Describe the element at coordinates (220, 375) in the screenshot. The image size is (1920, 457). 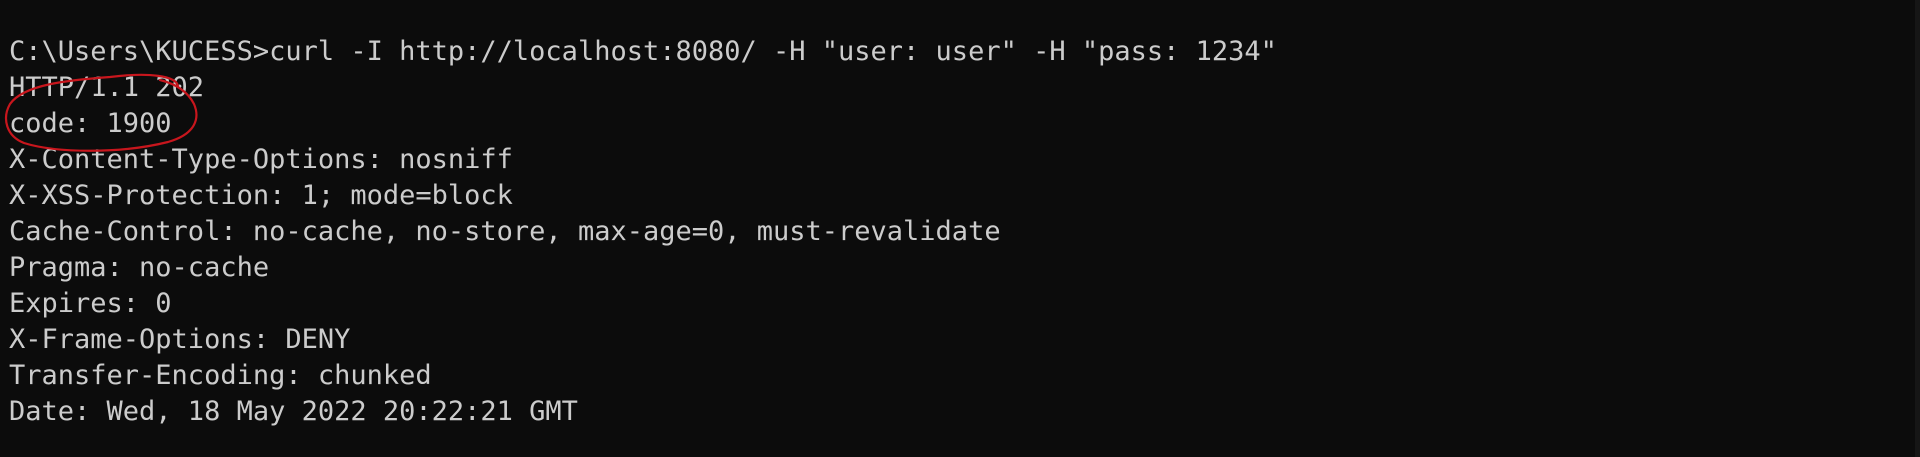
I see `header-line-transfer-encoding: Transfer-Encoding: chunked` at that location.